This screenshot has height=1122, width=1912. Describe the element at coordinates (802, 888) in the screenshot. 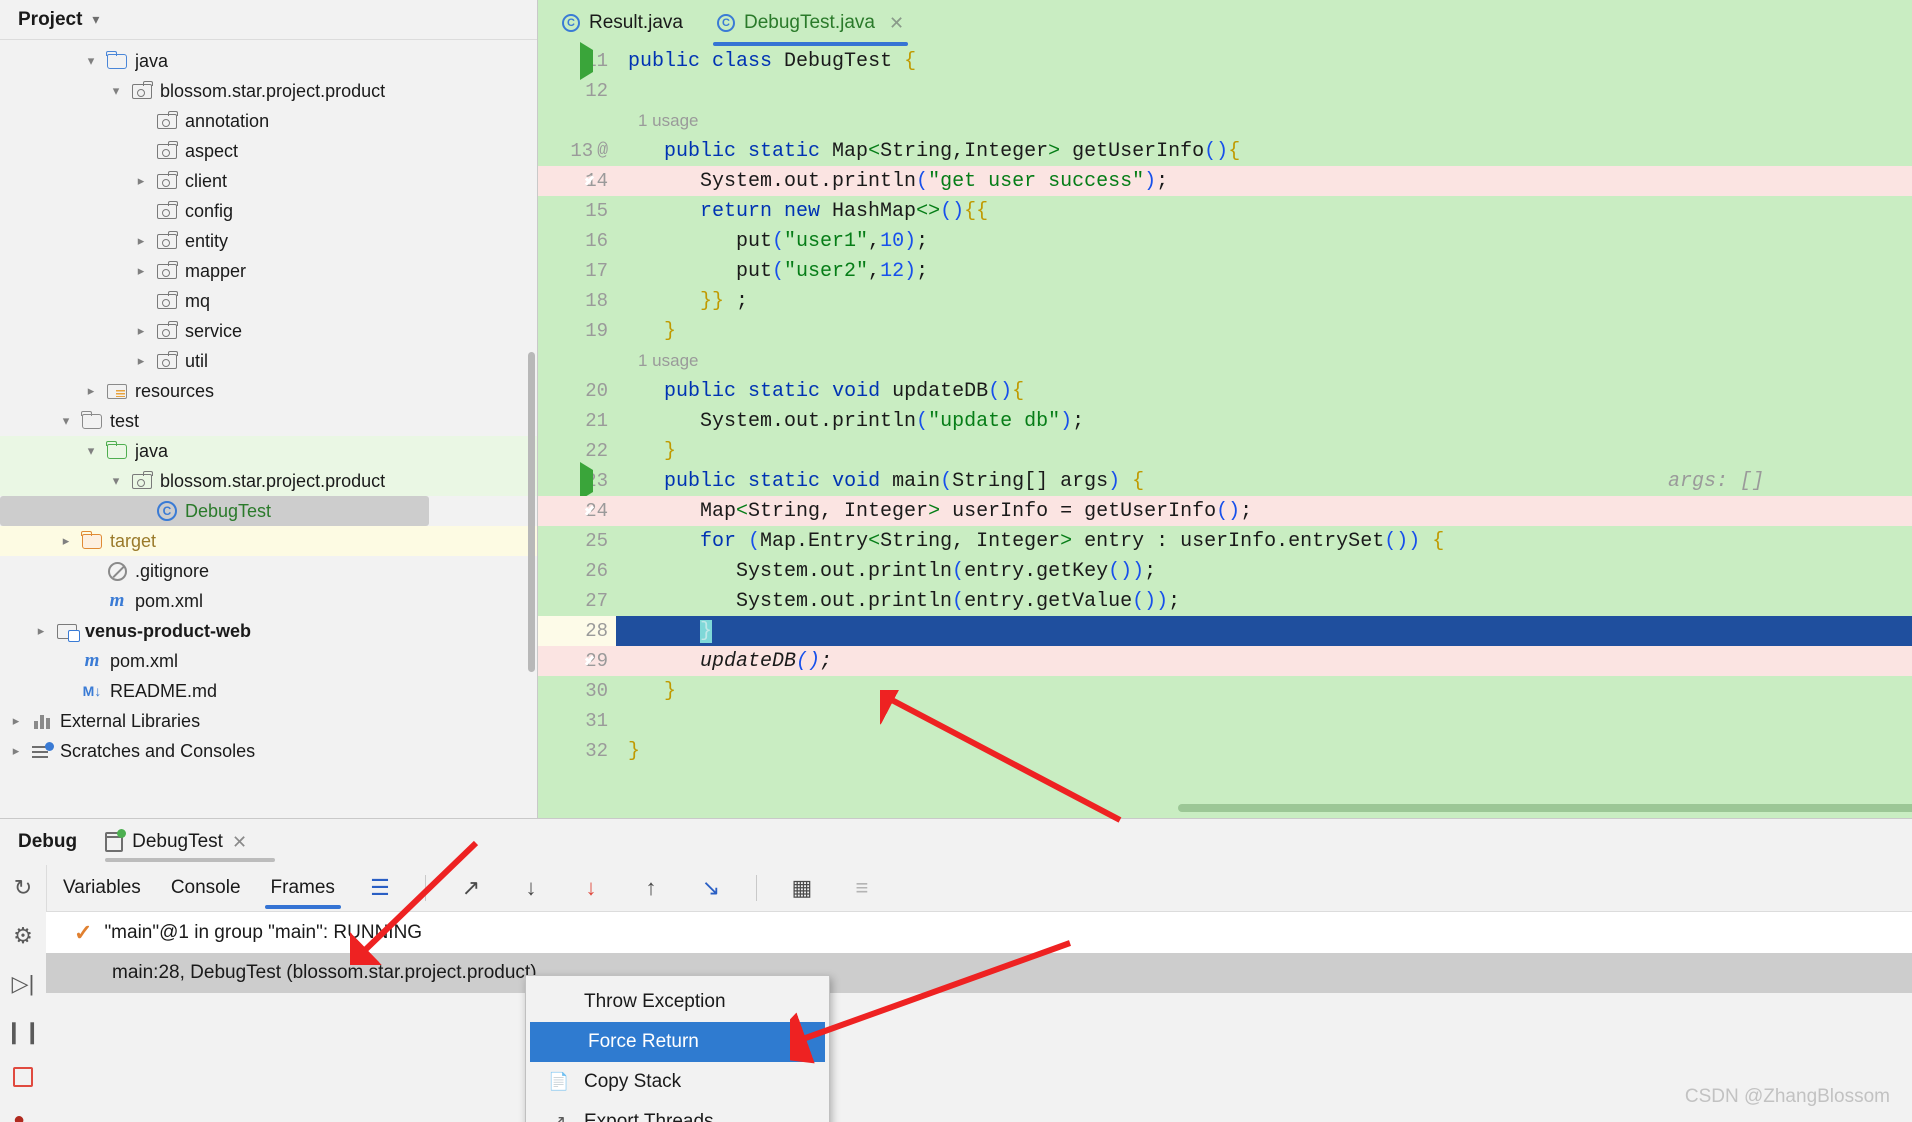

I see `evaluate-expression-icon: ▦` at that location.